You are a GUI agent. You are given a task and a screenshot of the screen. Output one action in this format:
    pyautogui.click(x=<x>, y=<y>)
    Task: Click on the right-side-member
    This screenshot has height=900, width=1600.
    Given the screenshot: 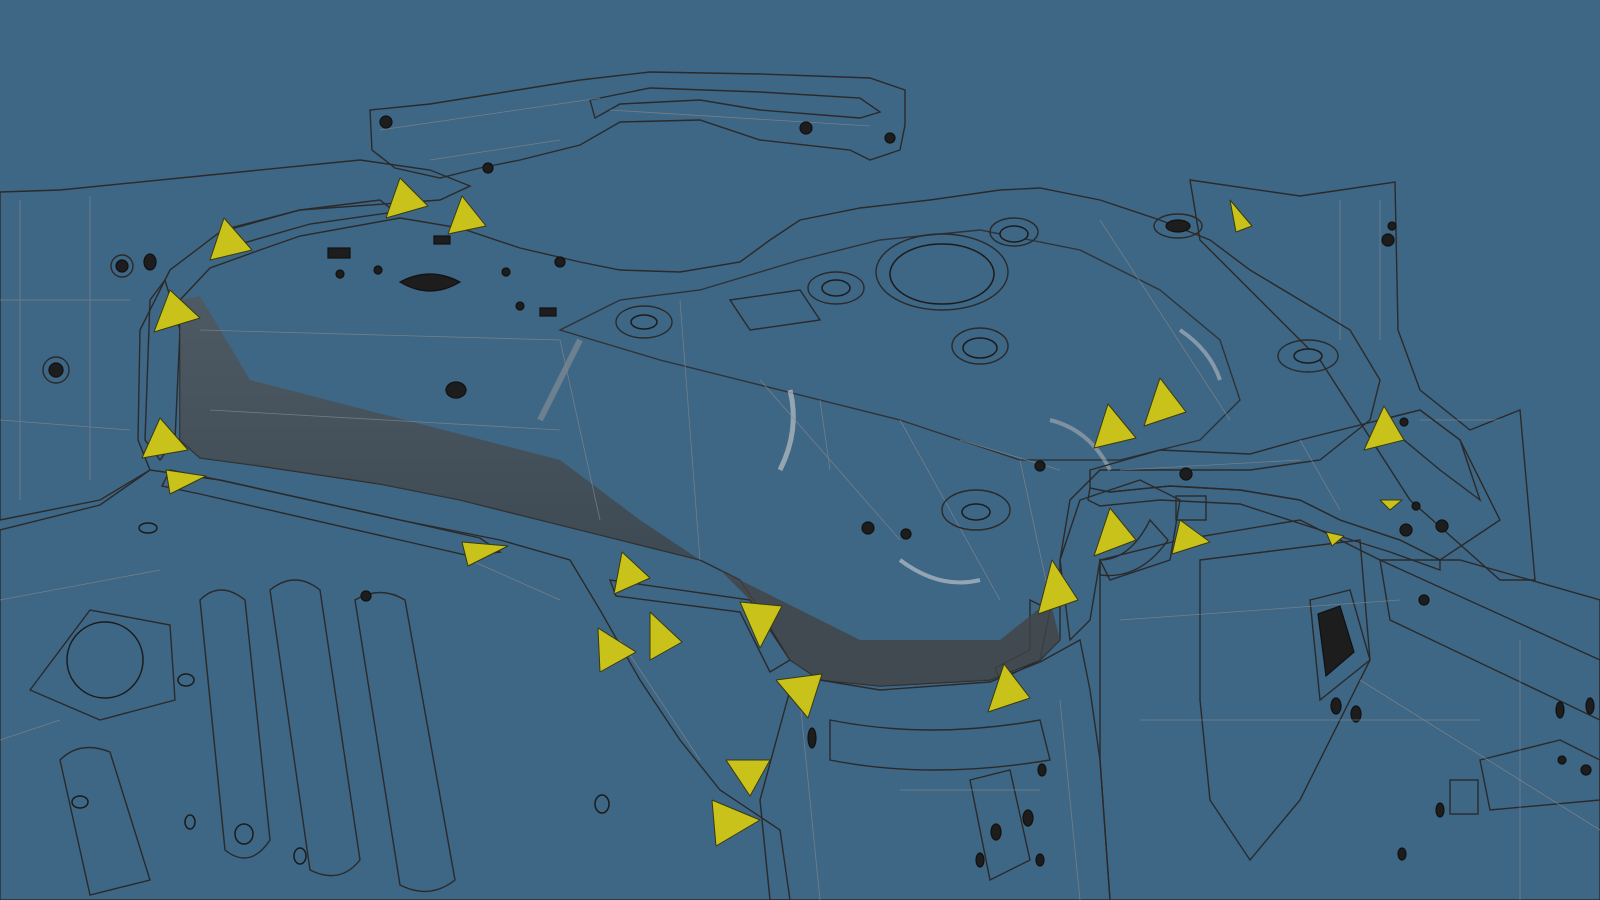 What is the action you would take?
    pyautogui.click(x=1349, y=709)
    